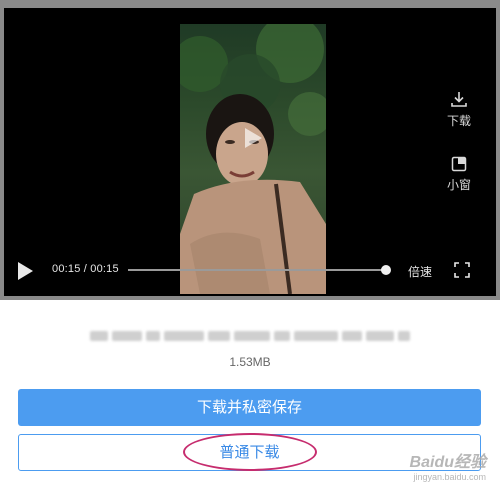 The height and width of the screenshot is (490, 500). What do you see at coordinates (249, 407) in the screenshot?
I see `download-private-save-button: 下载并私密保存` at bounding box center [249, 407].